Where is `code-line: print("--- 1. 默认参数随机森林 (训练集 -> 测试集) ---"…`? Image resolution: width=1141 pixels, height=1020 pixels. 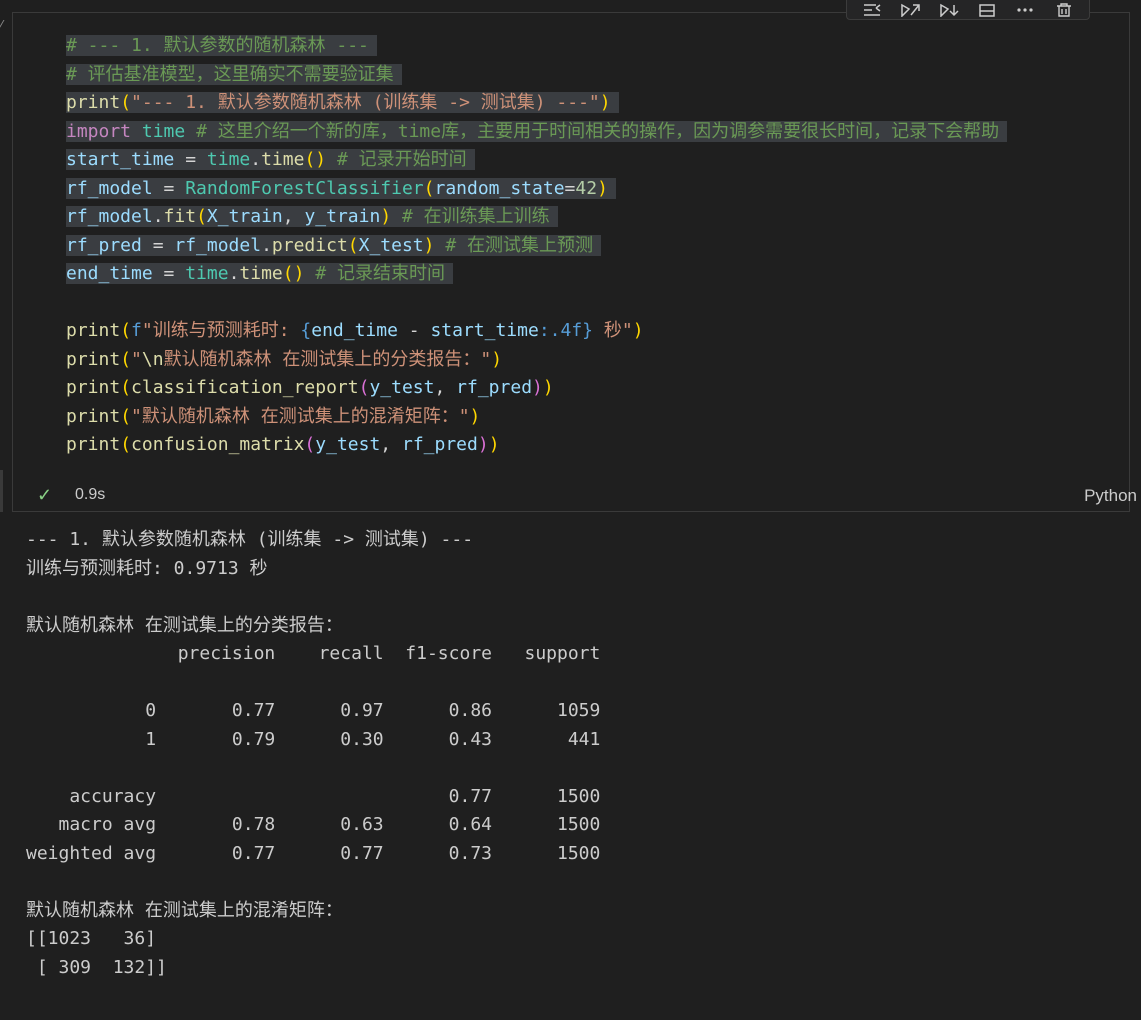 code-line: print("--- 1. 默认参数随机森林 (训练集 -> 测试集) ---"… is located at coordinates (598, 103).